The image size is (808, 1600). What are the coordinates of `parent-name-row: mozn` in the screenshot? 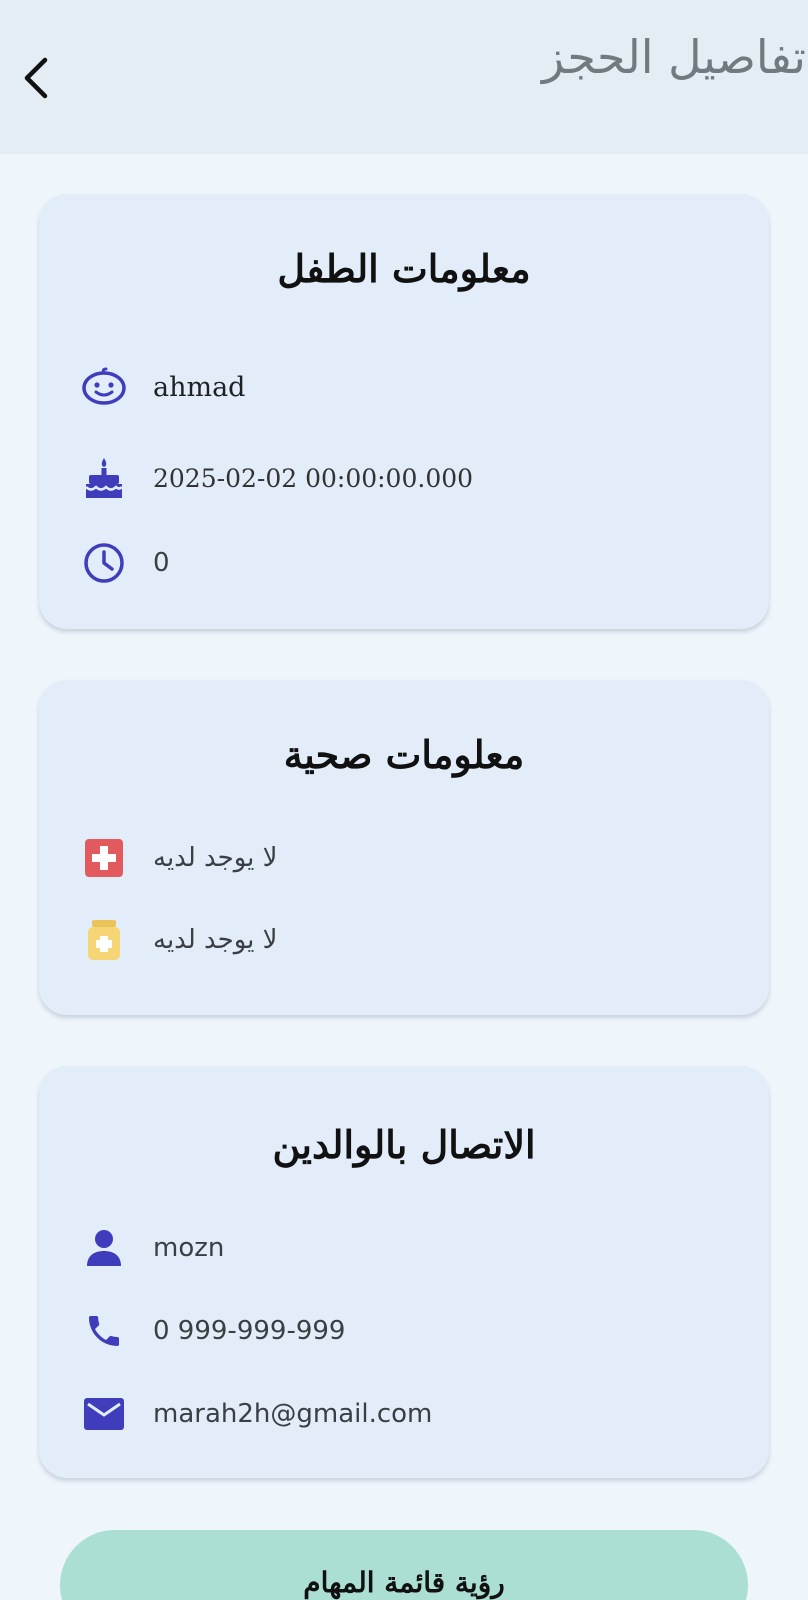 It's located at (151, 1248).